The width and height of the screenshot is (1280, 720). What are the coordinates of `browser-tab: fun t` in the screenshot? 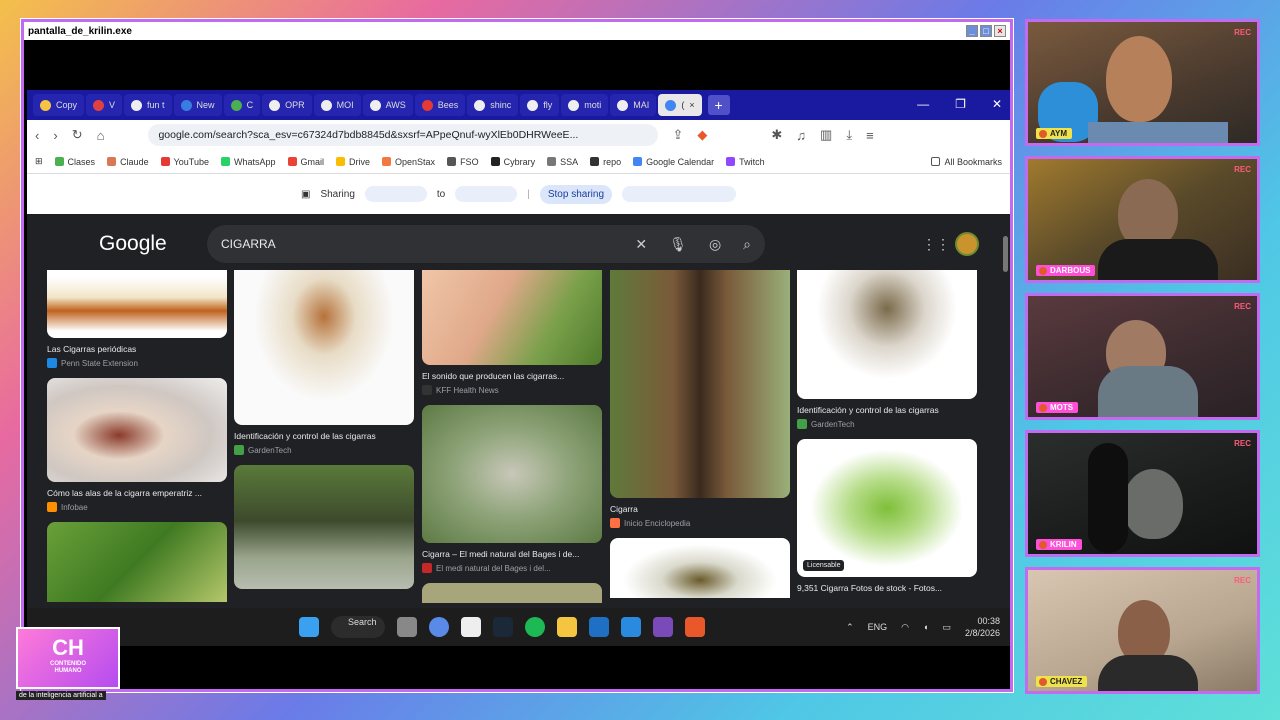 It's located at (148, 105).